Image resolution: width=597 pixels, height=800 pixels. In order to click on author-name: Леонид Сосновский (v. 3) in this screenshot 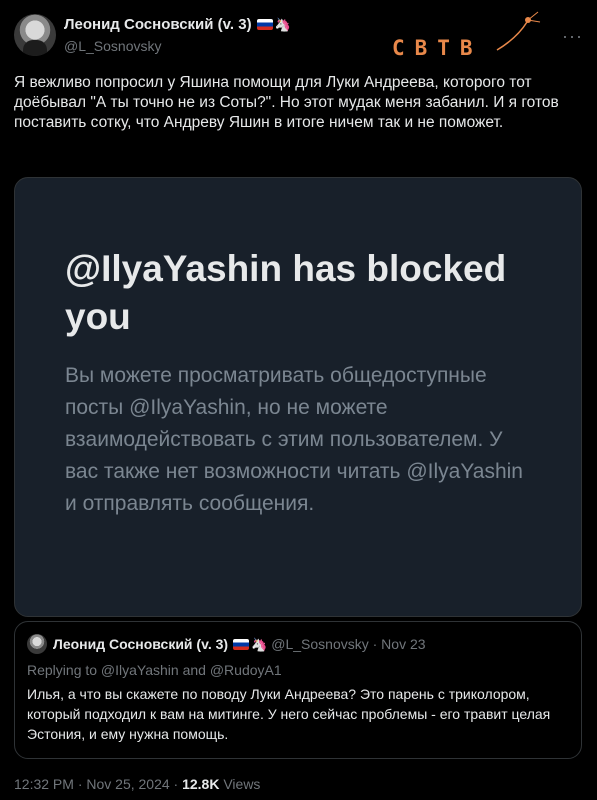, I will do `click(158, 24)`.